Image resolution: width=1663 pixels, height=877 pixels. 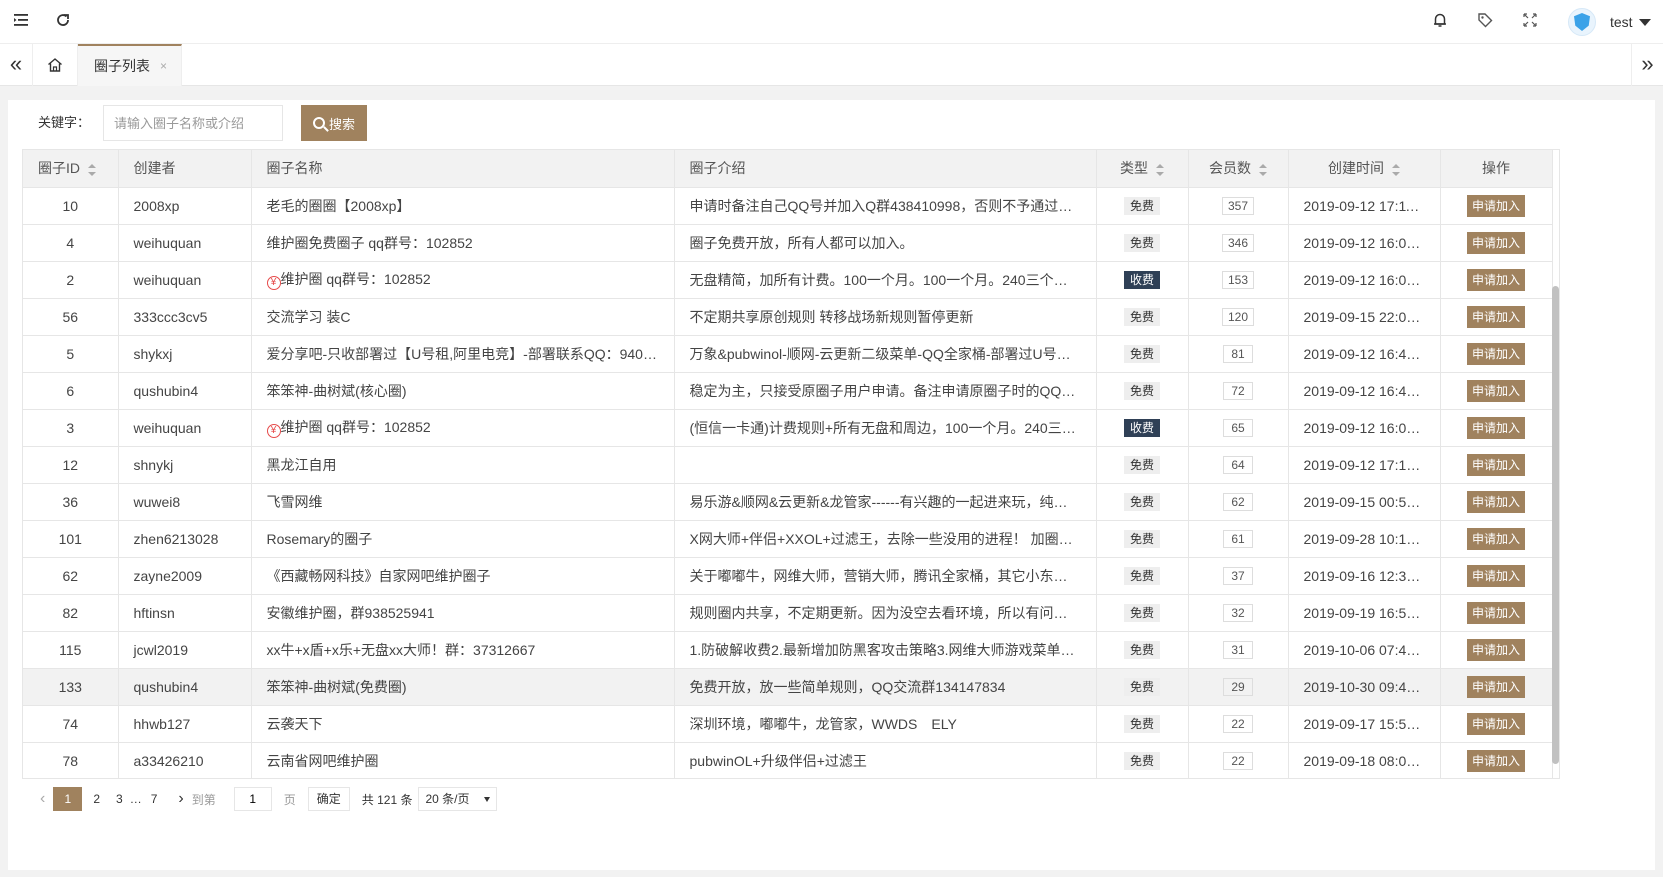 I want to click on refresh-icon, so click(x=63, y=22).